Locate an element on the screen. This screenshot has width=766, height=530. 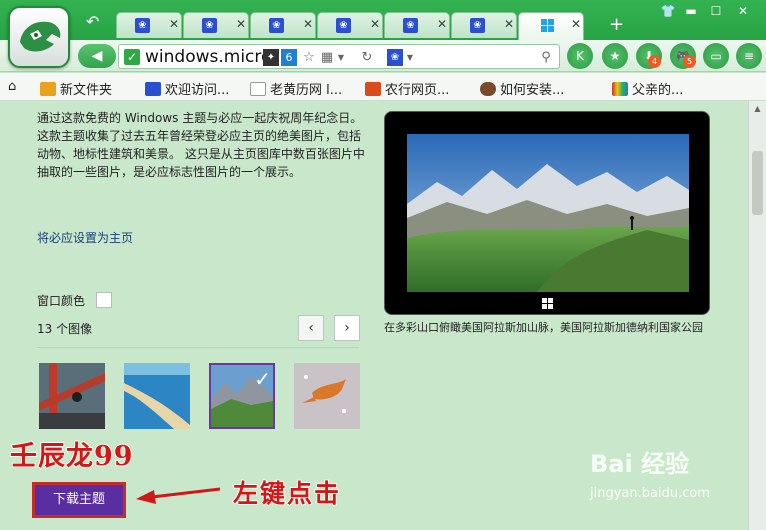
game-badge: 5 is located at coordinates (689, 61).